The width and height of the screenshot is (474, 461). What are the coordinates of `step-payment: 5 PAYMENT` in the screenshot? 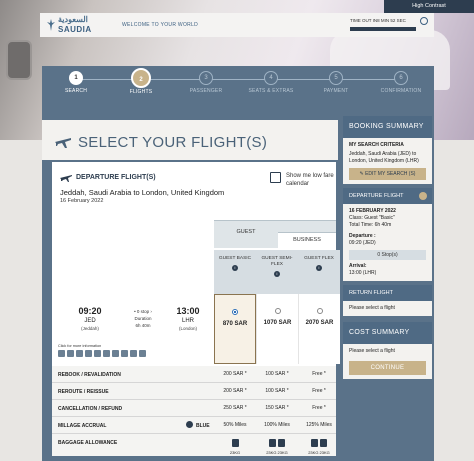 It's located at (336, 82).